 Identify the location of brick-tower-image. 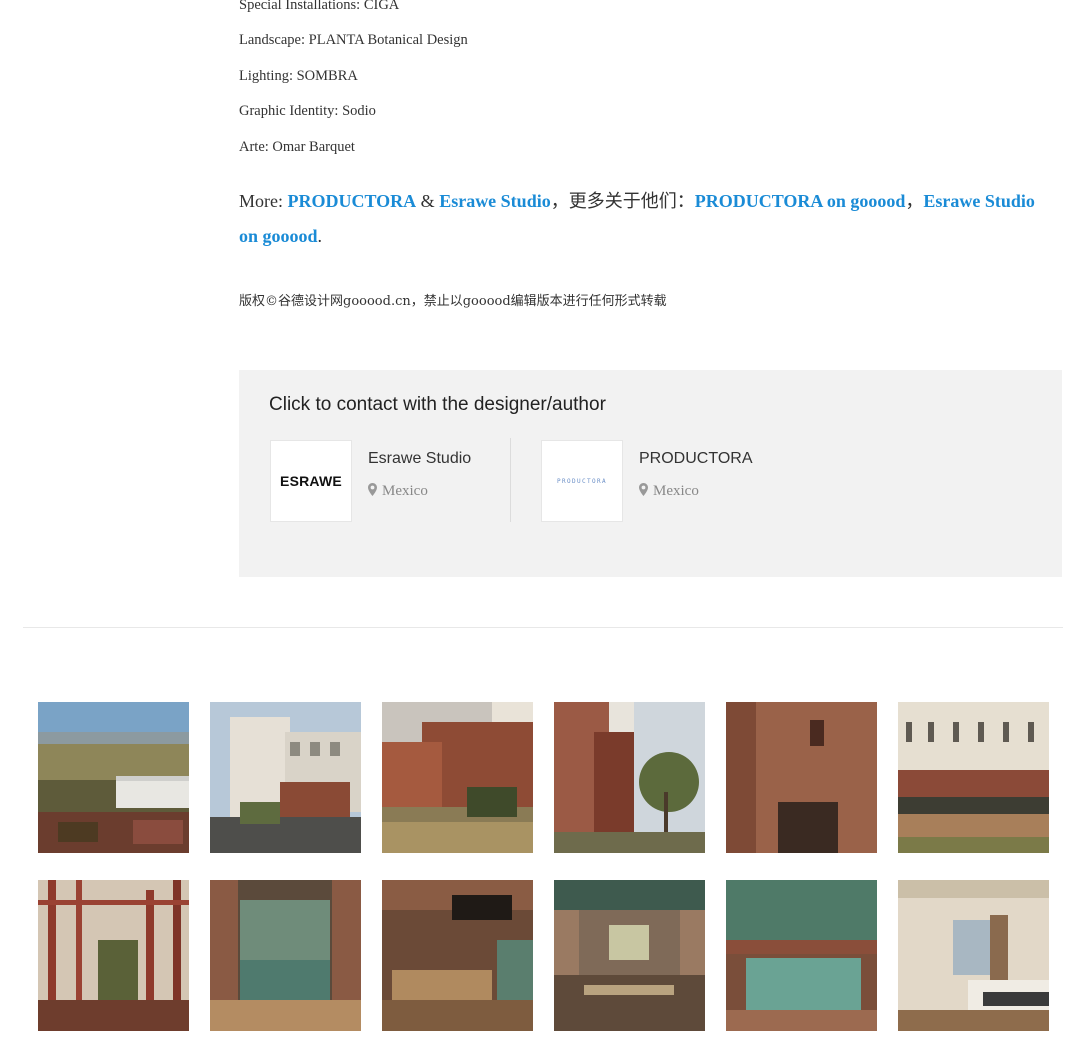
(629, 777).